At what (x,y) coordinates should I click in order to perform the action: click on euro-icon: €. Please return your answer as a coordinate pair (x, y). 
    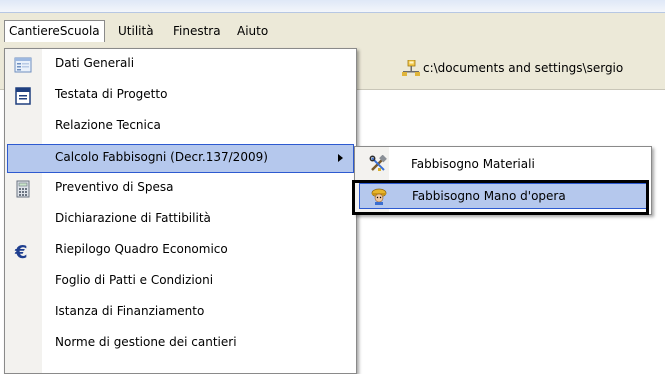
    Looking at the image, I should click on (21, 251).